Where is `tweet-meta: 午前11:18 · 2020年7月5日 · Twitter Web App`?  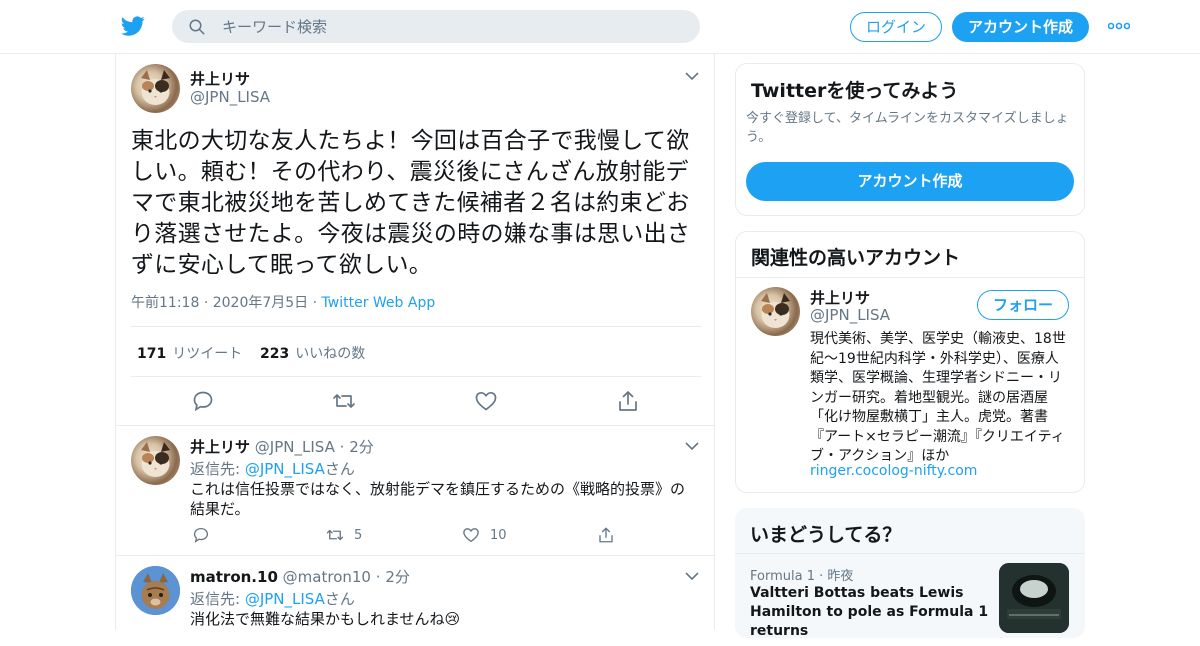
tweet-meta: 午前11:18 · 2020年7月5日 · Twitter Web App is located at coordinates (283, 302).